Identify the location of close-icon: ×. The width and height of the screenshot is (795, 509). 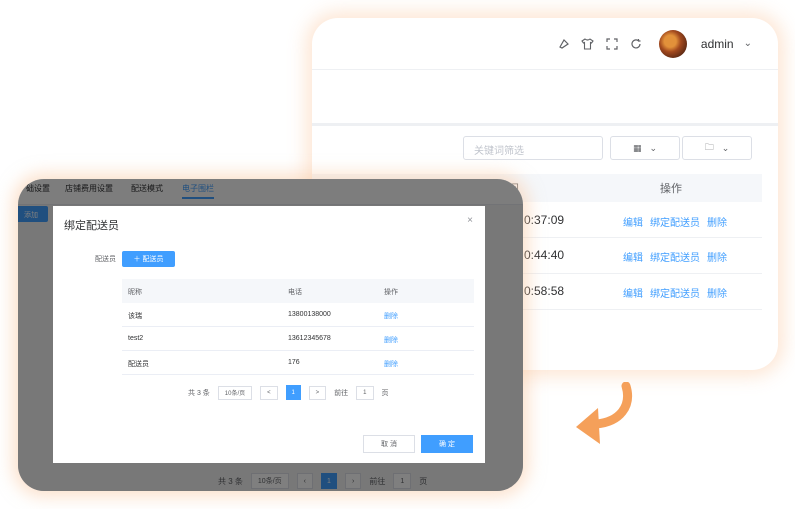
(470, 220).